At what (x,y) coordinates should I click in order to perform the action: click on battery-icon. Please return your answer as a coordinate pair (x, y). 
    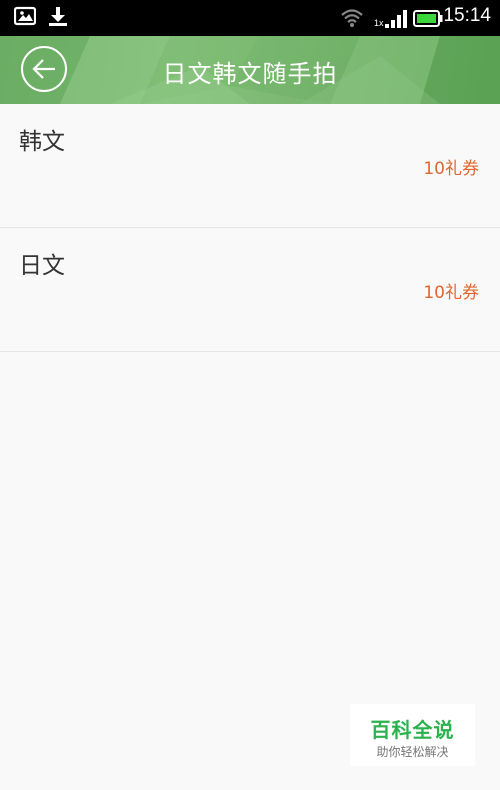
    Looking at the image, I should click on (428, 20).